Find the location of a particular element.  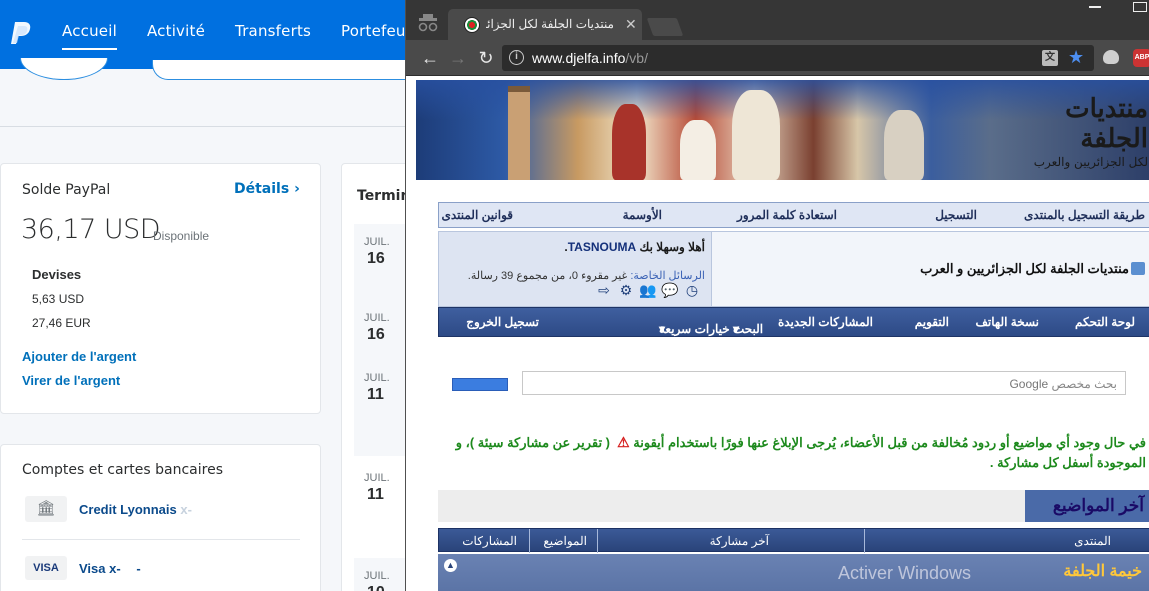

logo-title: منتديات الجلفة is located at coordinates (1106, 124).